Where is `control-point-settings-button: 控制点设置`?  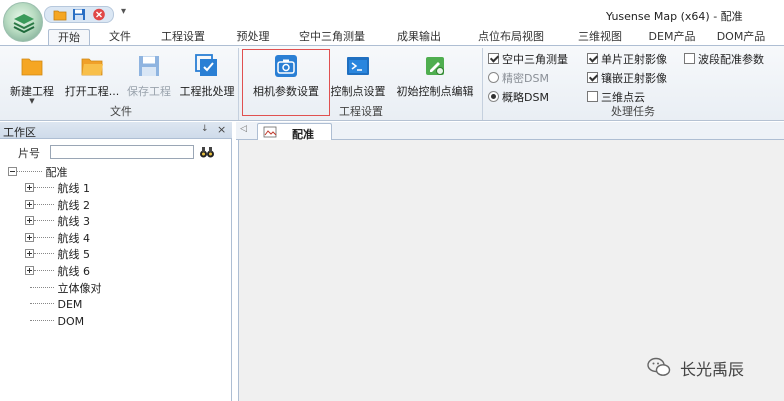
control-point-settings-button: 控制点设置 is located at coordinates (358, 78).